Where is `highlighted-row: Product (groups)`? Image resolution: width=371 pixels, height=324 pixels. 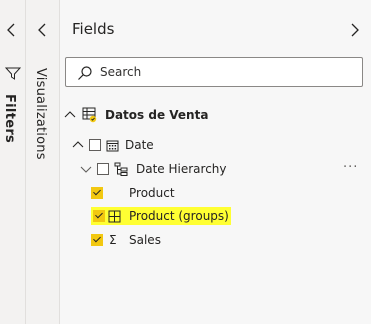
highlighted-row: Product (groups) is located at coordinates (161, 216).